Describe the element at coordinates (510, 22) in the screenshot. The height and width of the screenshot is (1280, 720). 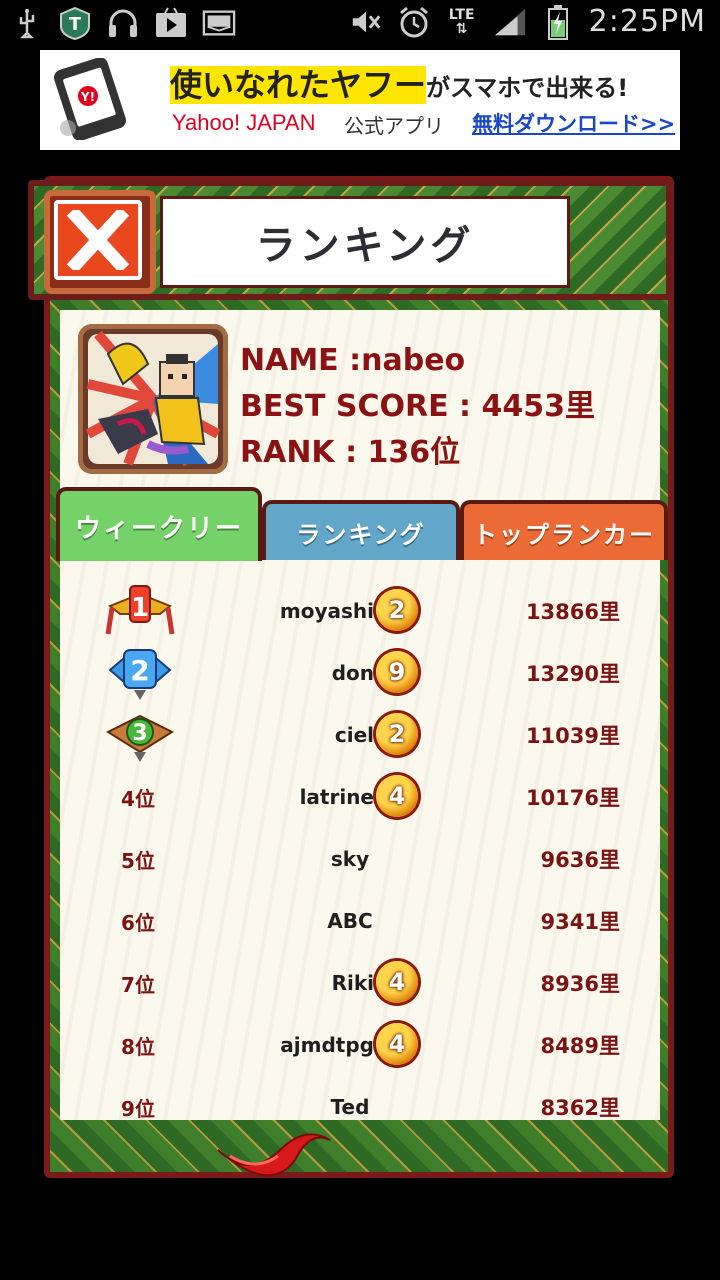
I see `signal-icon` at that location.